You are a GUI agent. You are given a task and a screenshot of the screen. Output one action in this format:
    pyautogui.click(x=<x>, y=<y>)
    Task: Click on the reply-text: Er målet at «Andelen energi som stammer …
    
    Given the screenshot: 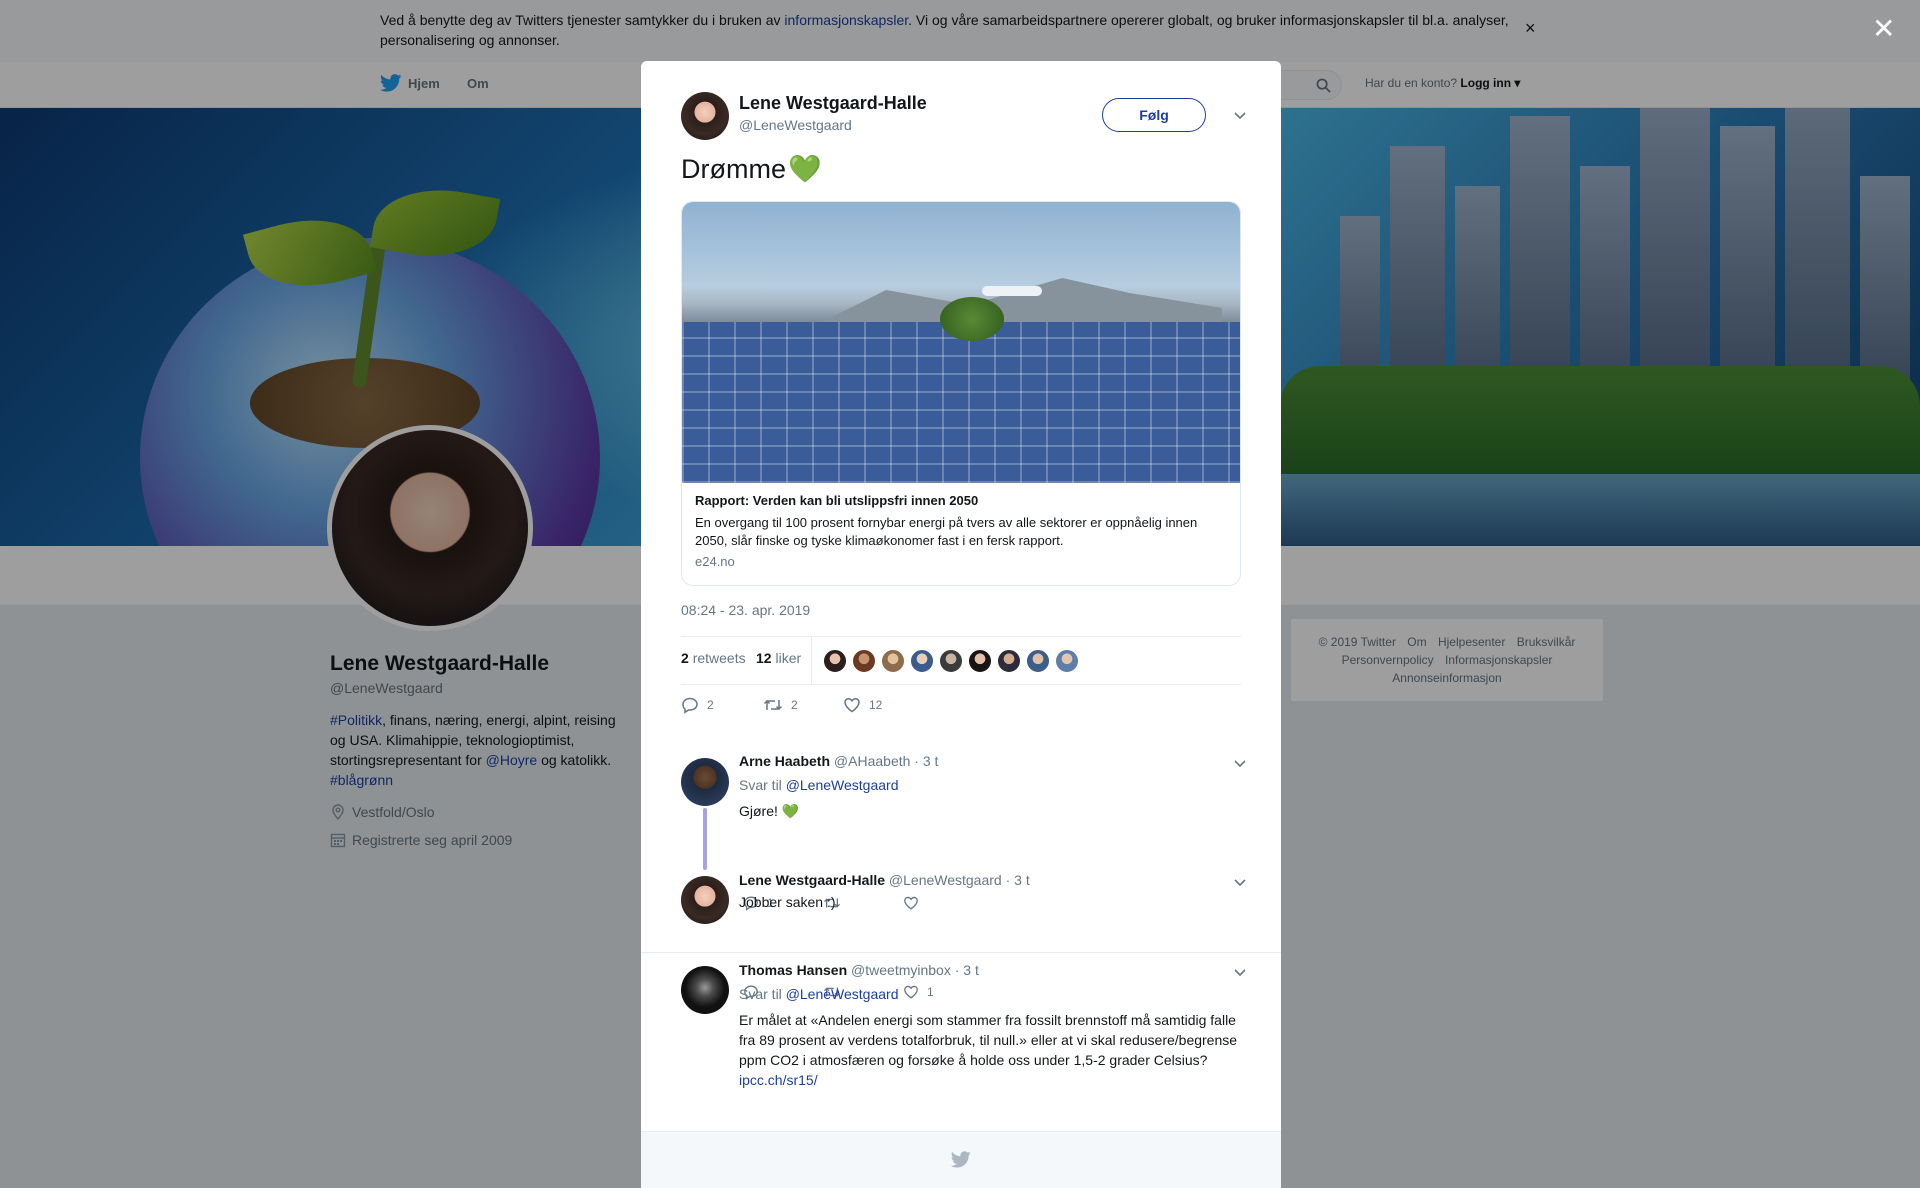 What is the action you would take?
    pyautogui.click(x=994, y=1050)
    